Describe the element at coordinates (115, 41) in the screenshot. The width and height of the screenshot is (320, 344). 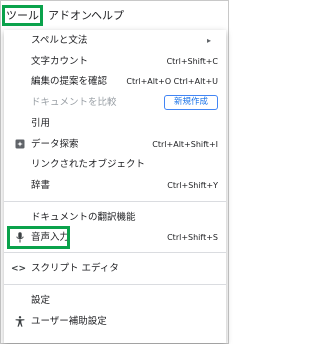
I see `menu-item-spelling: スペルと文法 ▸` at that location.